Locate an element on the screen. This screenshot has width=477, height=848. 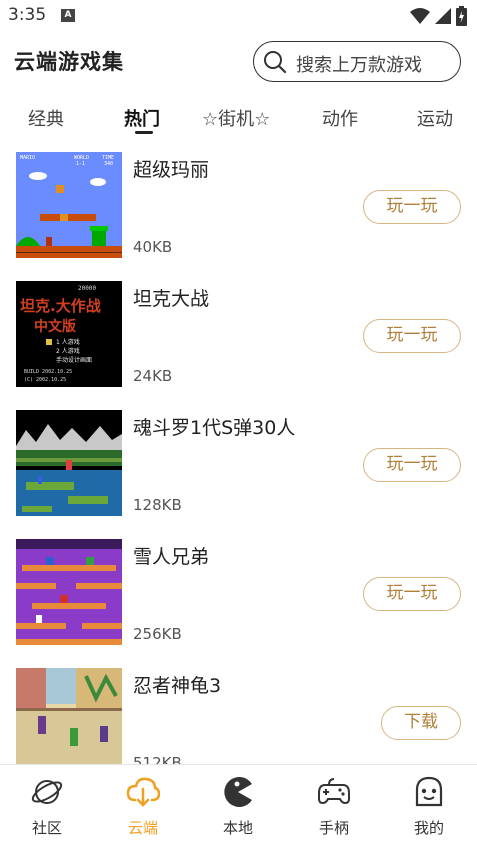
tab-active-indicator is located at coordinates (144, 132).